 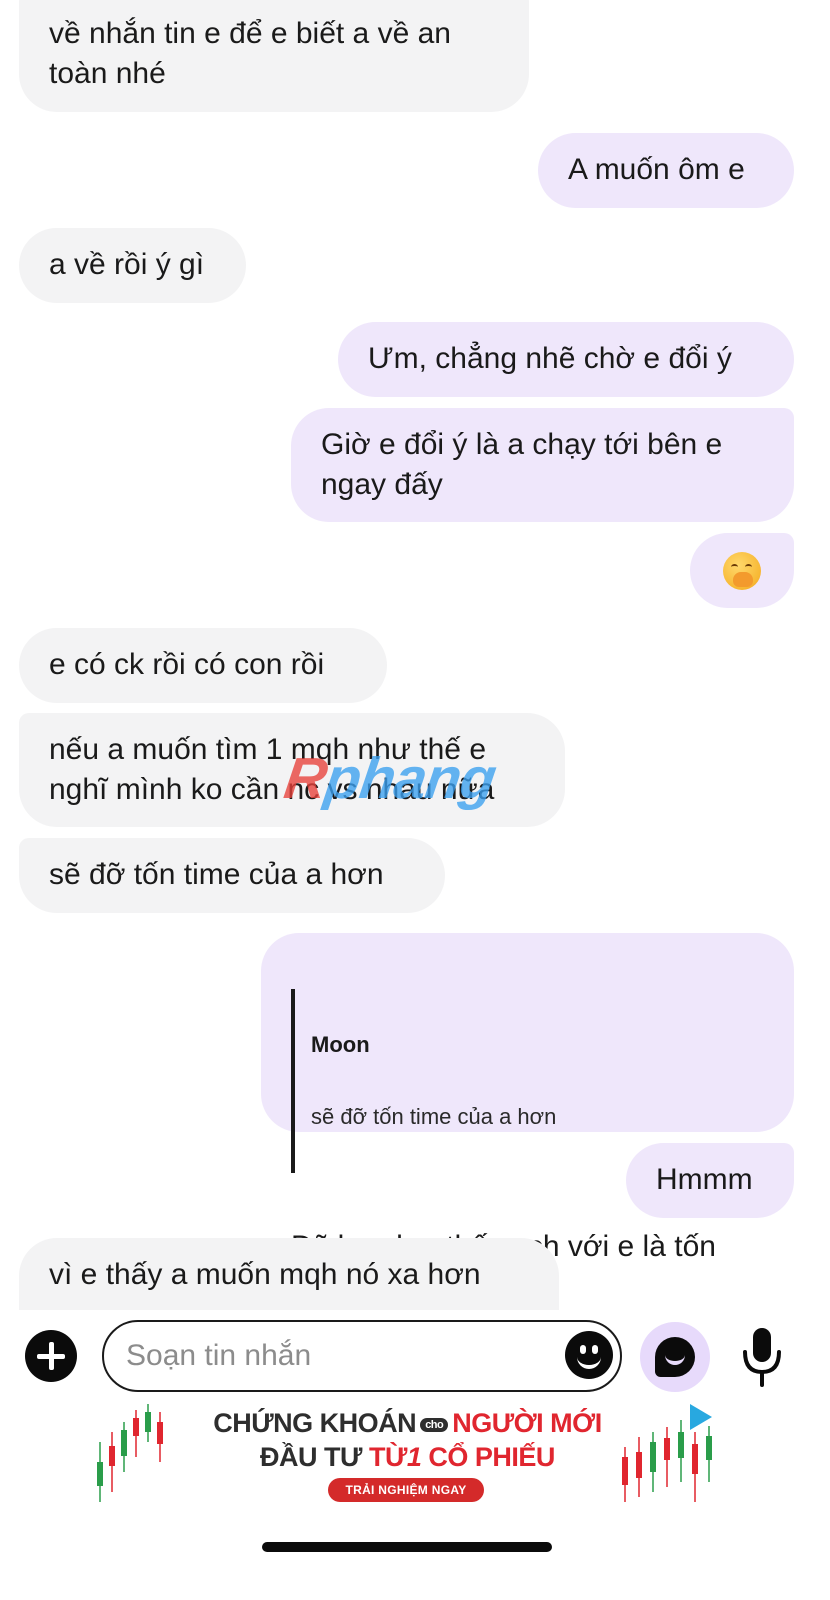 I want to click on message-incoming: về nhắn tin e để e biết a về an toàn nhé, so click(x=274, y=56).